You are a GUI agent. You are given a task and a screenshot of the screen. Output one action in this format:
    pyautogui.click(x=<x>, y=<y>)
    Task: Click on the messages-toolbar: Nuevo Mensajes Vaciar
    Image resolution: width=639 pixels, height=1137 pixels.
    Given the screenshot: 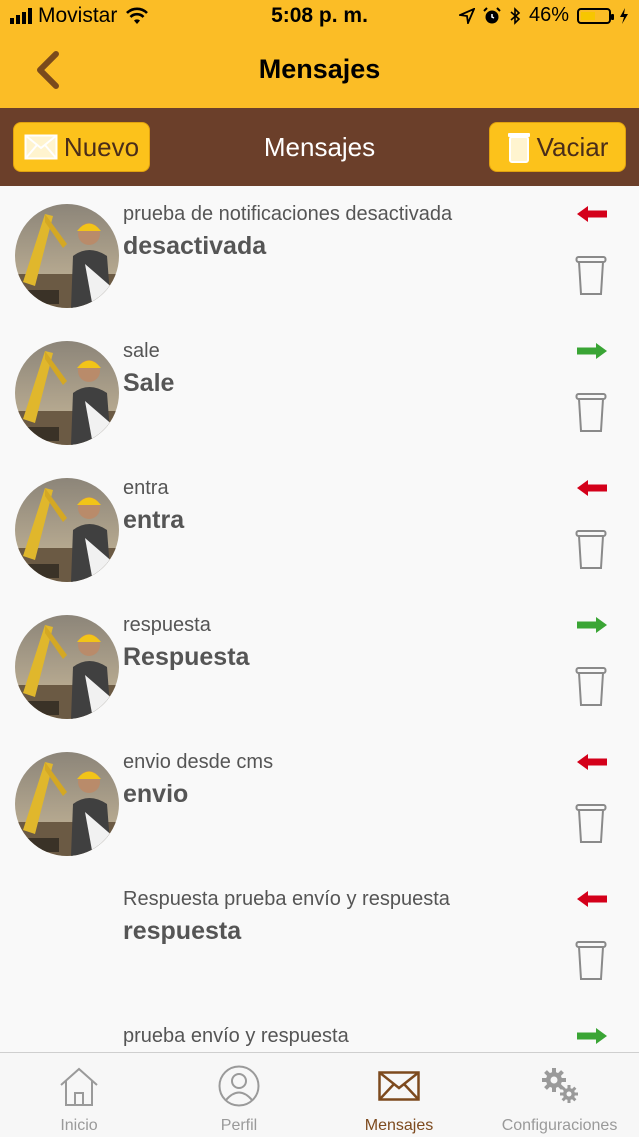 What is the action you would take?
    pyautogui.click(x=319, y=147)
    